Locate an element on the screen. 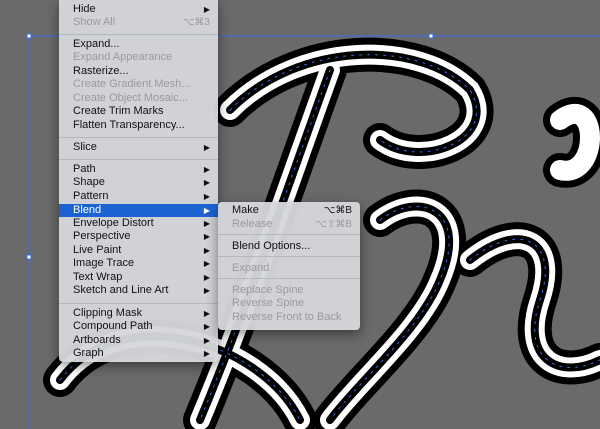 This screenshot has height=429, width=600. blend-item-expand: Expand is located at coordinates (289, 269).